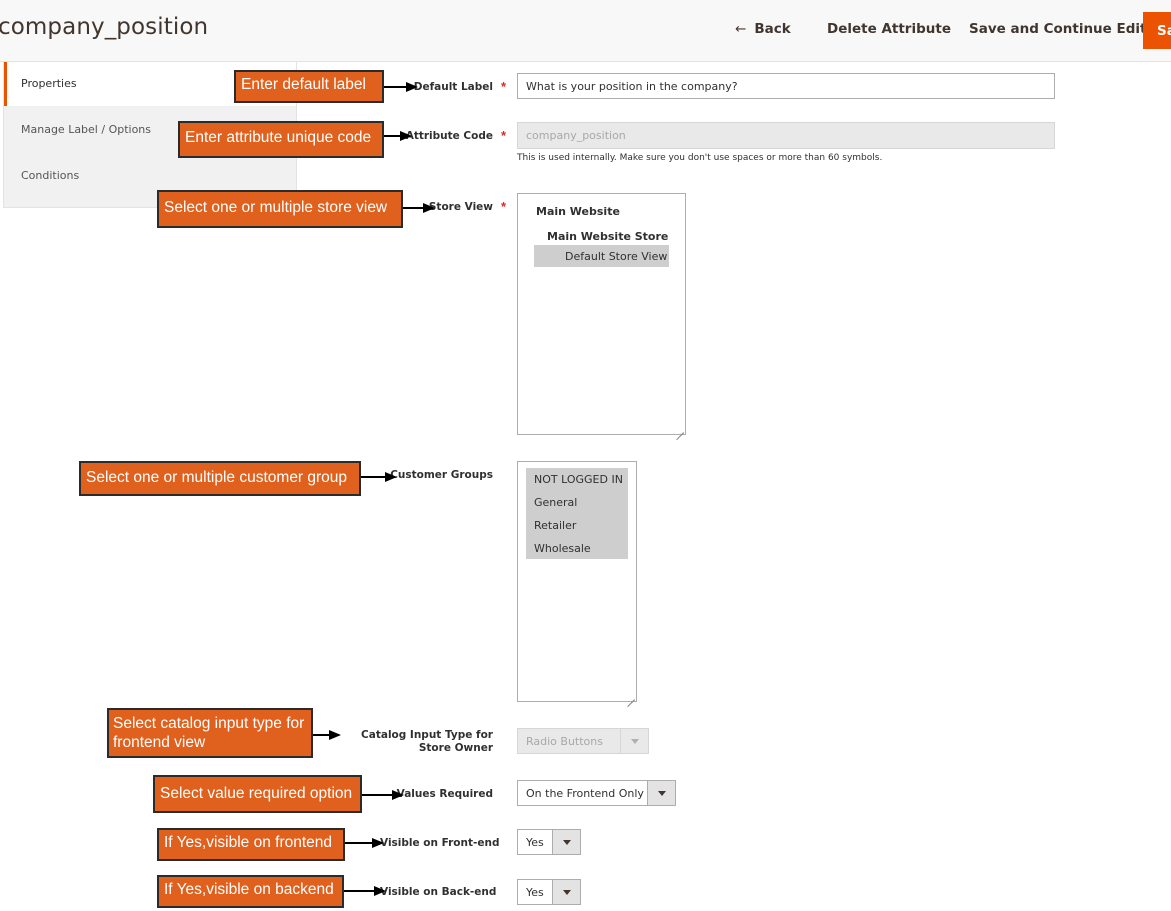  Describe the element at coordinates (220, 478) in the screenshot. I see `callout-customer-groups: Select one or multiple customer group` at that location.